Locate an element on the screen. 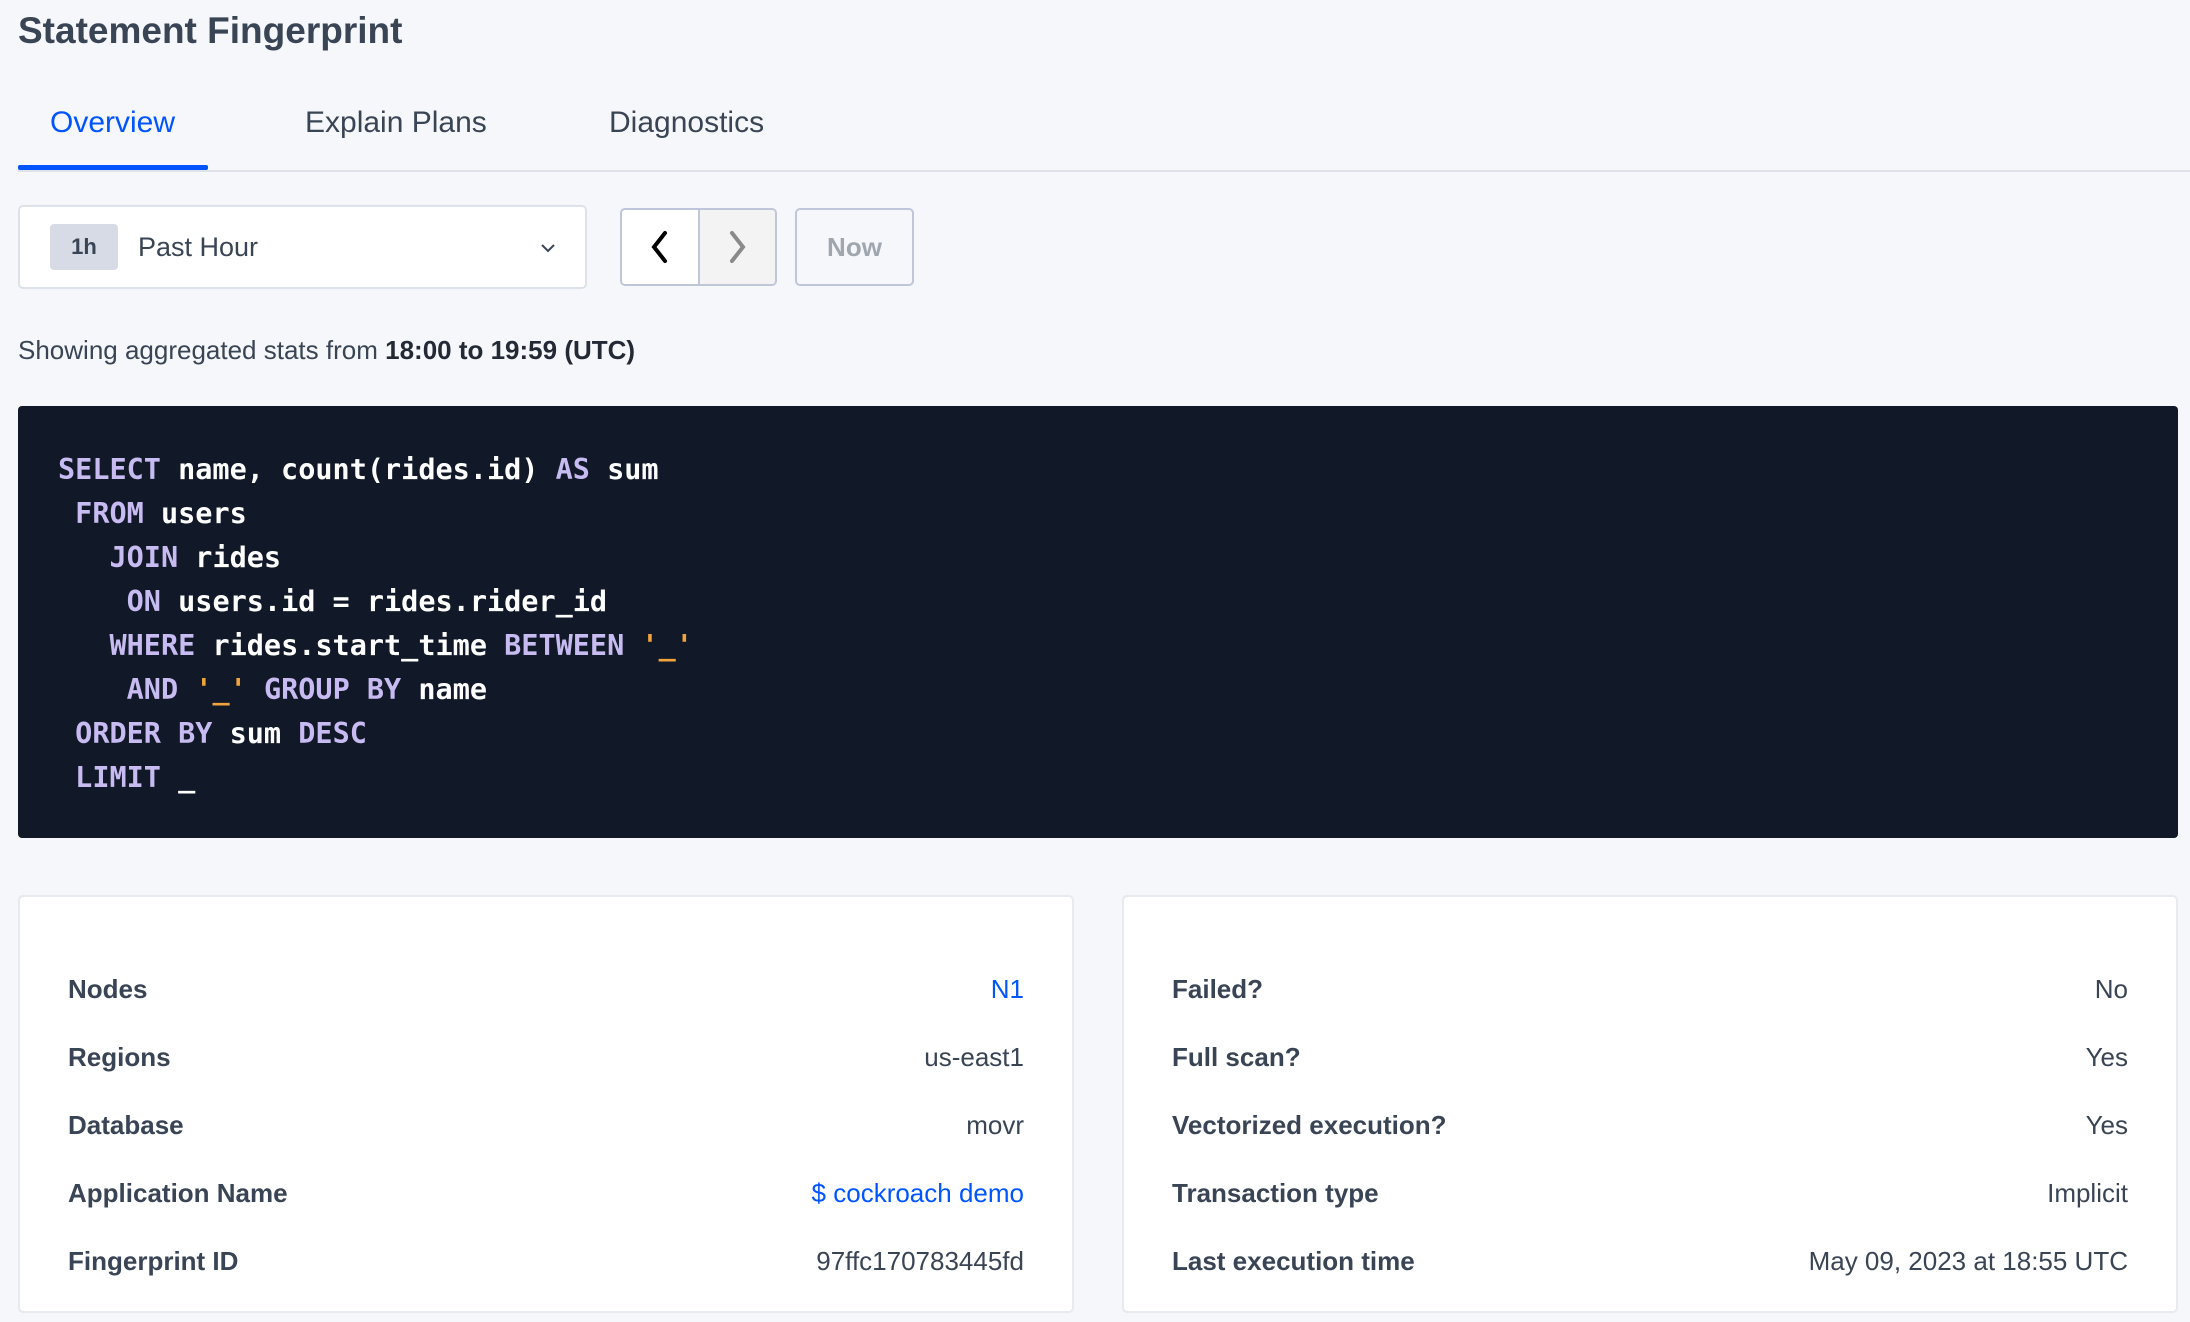 This screenshot has width=2190, height=1322. detail-row: Regions us-east1 is located at coordinates (546, 1057).